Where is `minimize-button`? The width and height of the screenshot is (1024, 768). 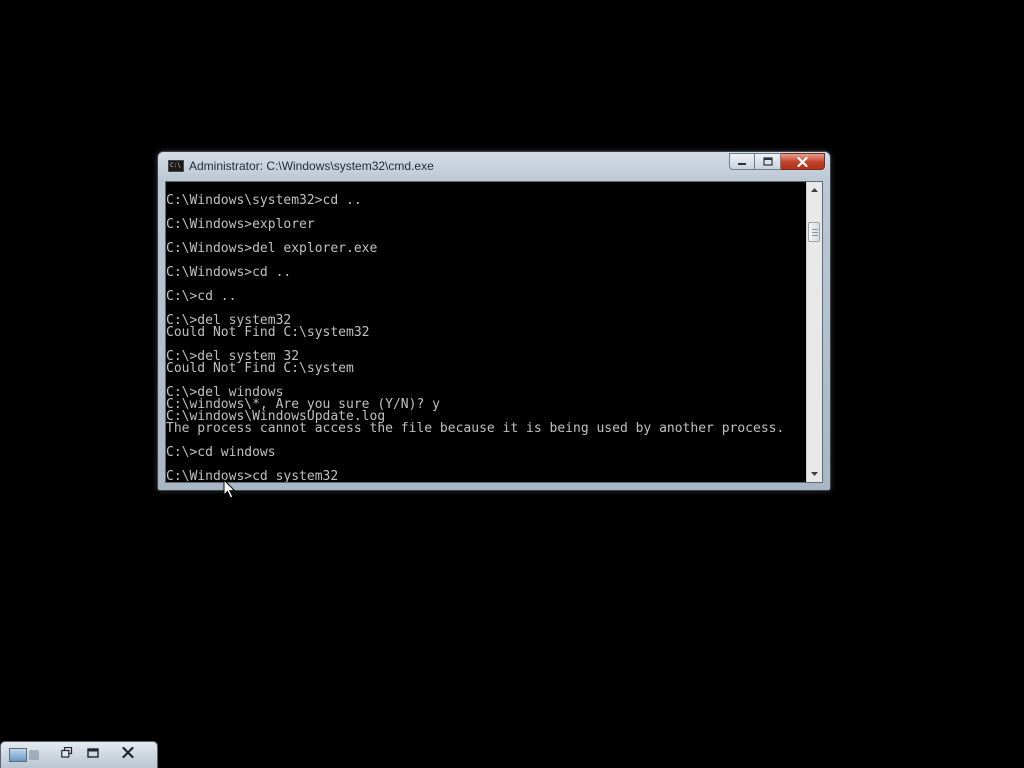 minimize-button is located at coordinates (742, 161).